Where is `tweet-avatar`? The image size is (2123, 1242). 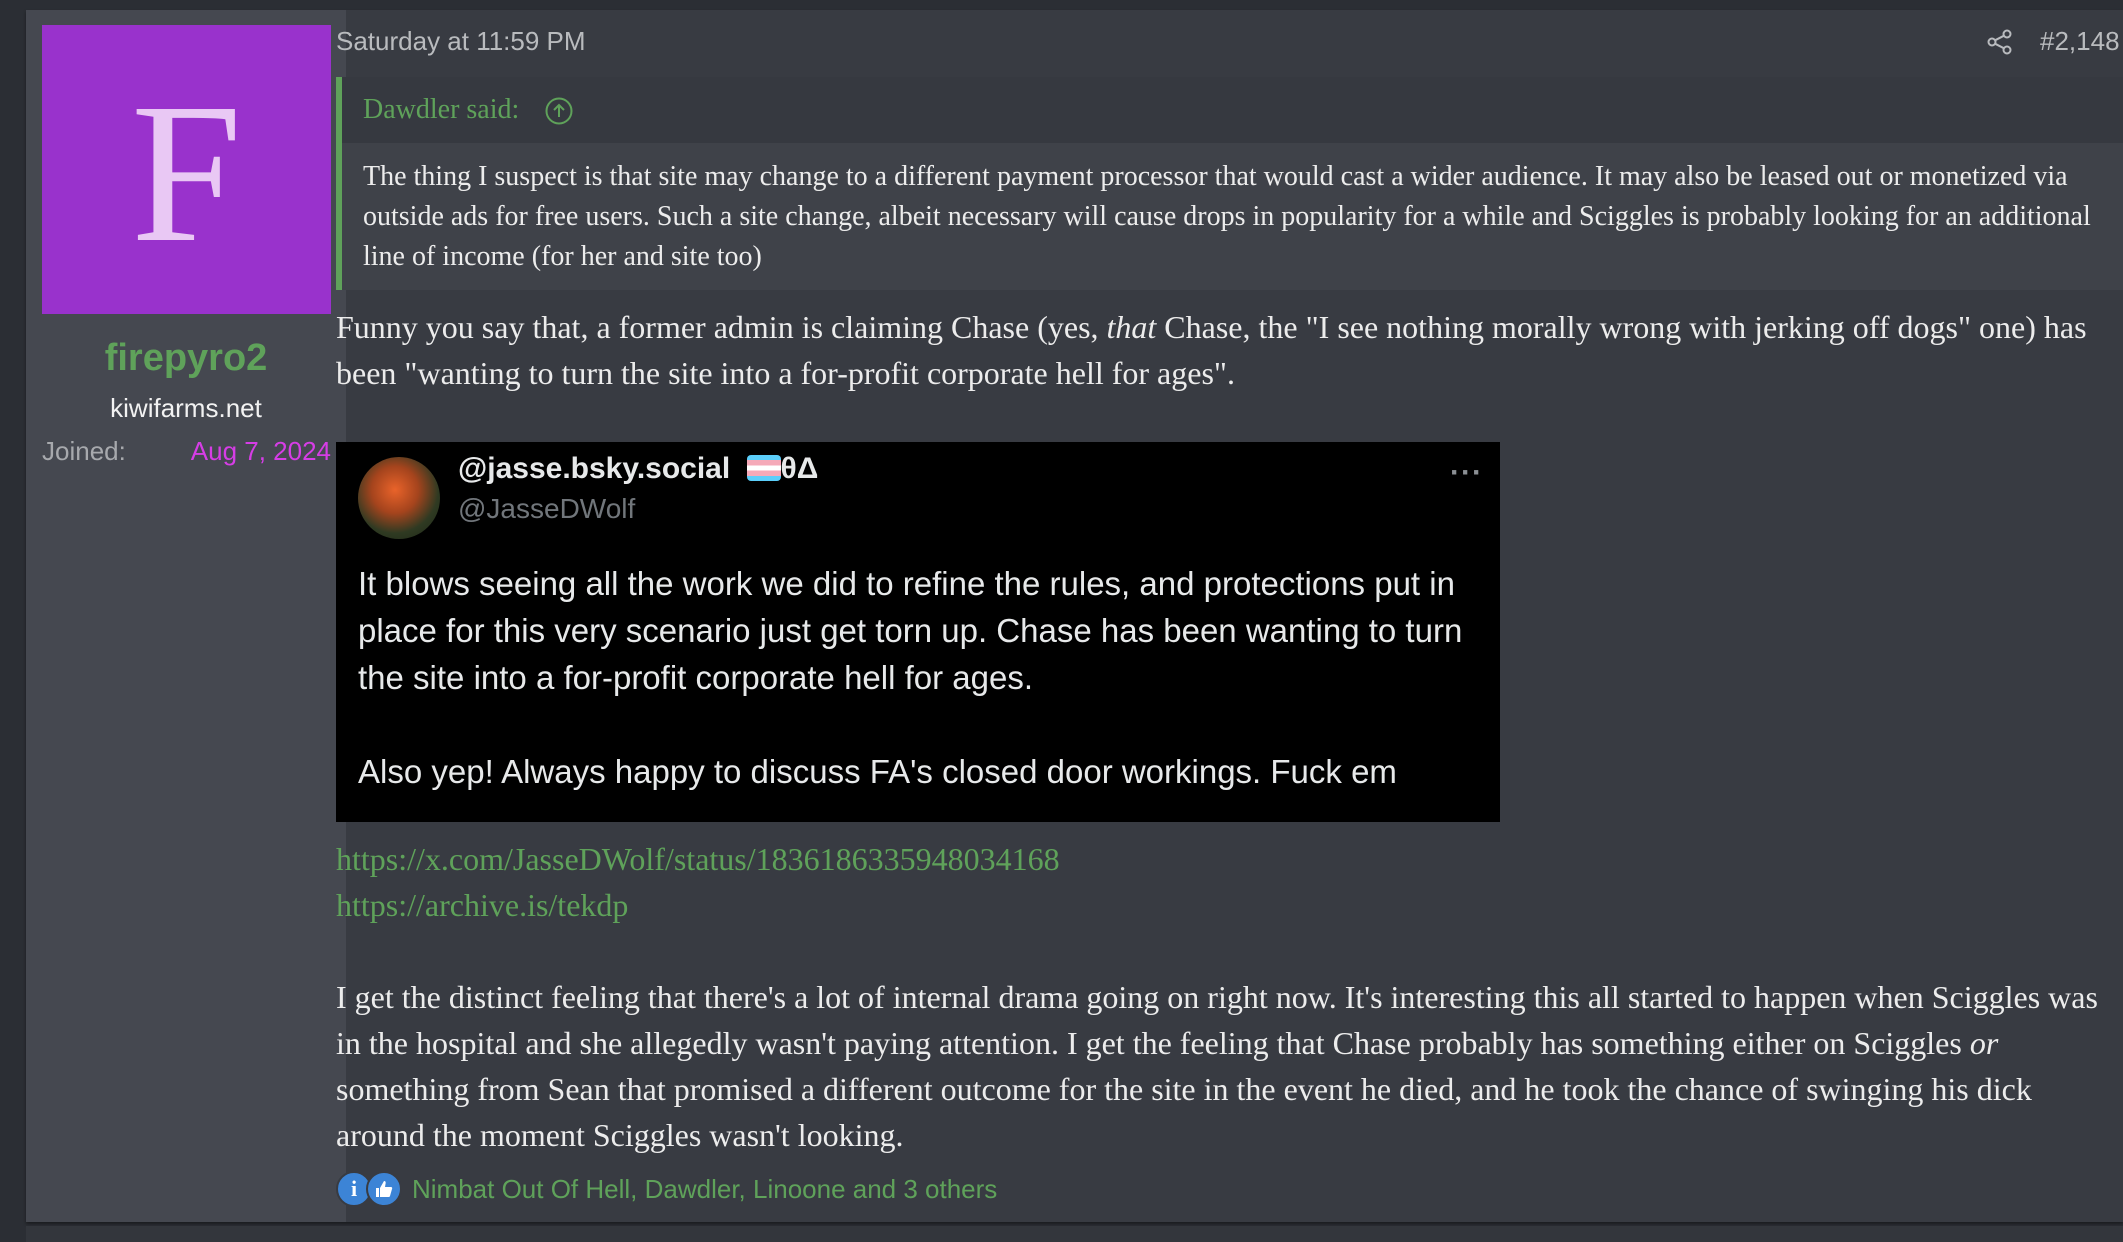
tweet-avatar is located at coordinates (399, 498).